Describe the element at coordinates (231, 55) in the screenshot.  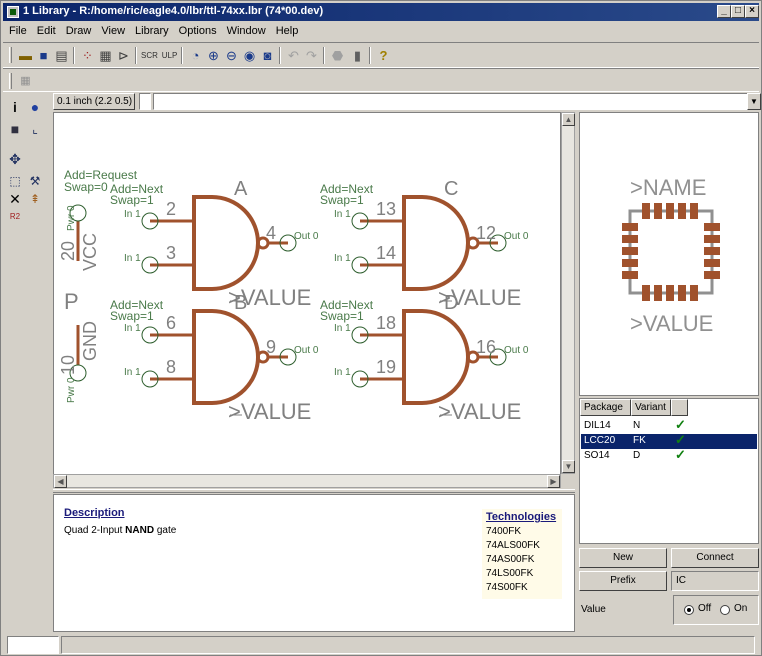
I see `zoom-out-icon: ⊖` at that location.